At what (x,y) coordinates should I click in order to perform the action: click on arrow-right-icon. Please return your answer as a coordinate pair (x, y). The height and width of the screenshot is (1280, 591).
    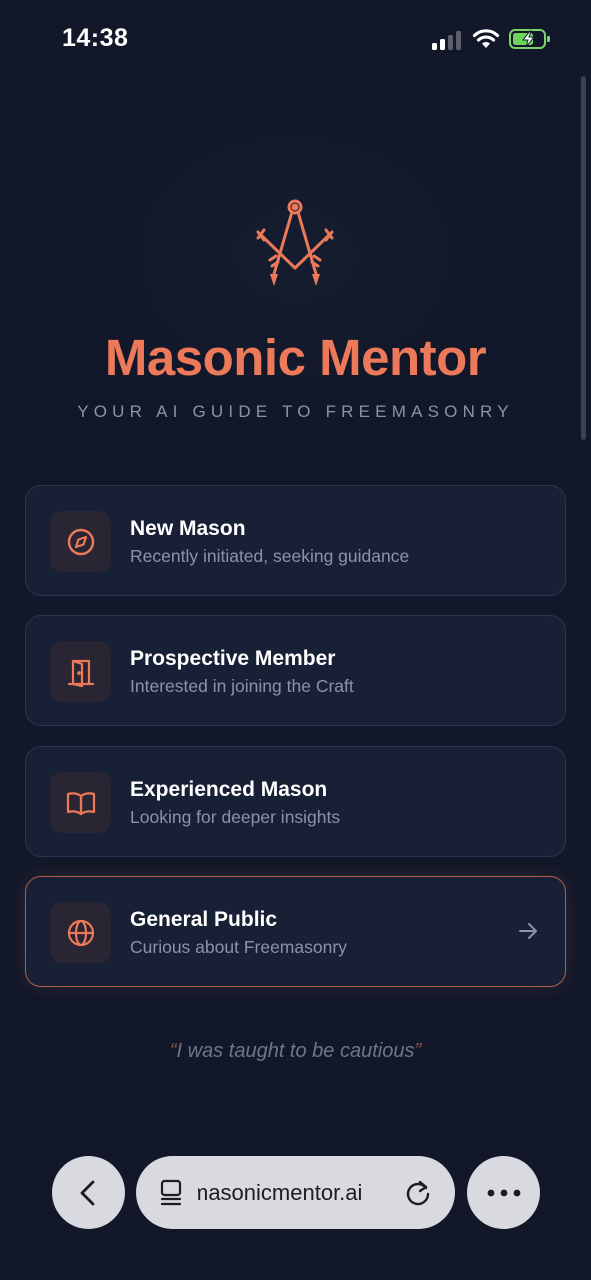
    Looking at the image, I should click on (528, 931).